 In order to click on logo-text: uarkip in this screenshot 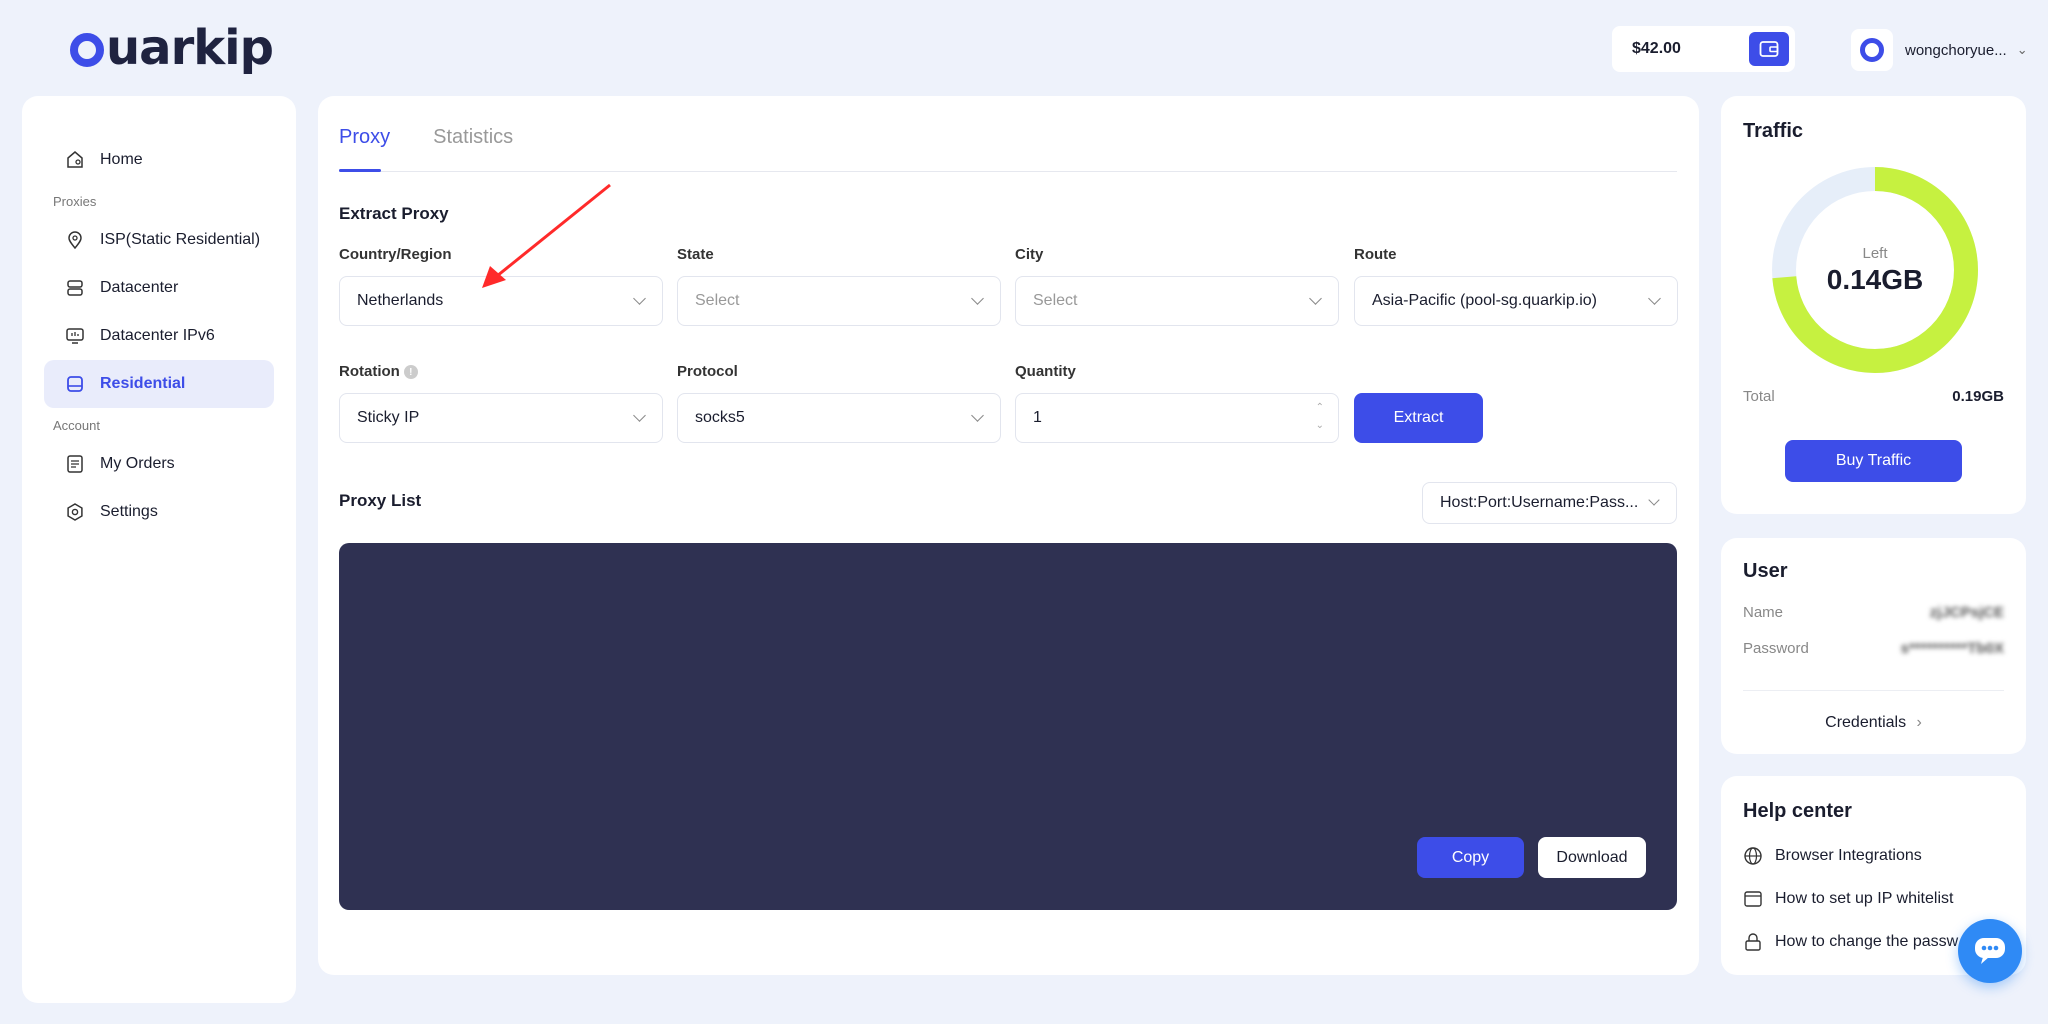, I will do `click(190, 48)`.